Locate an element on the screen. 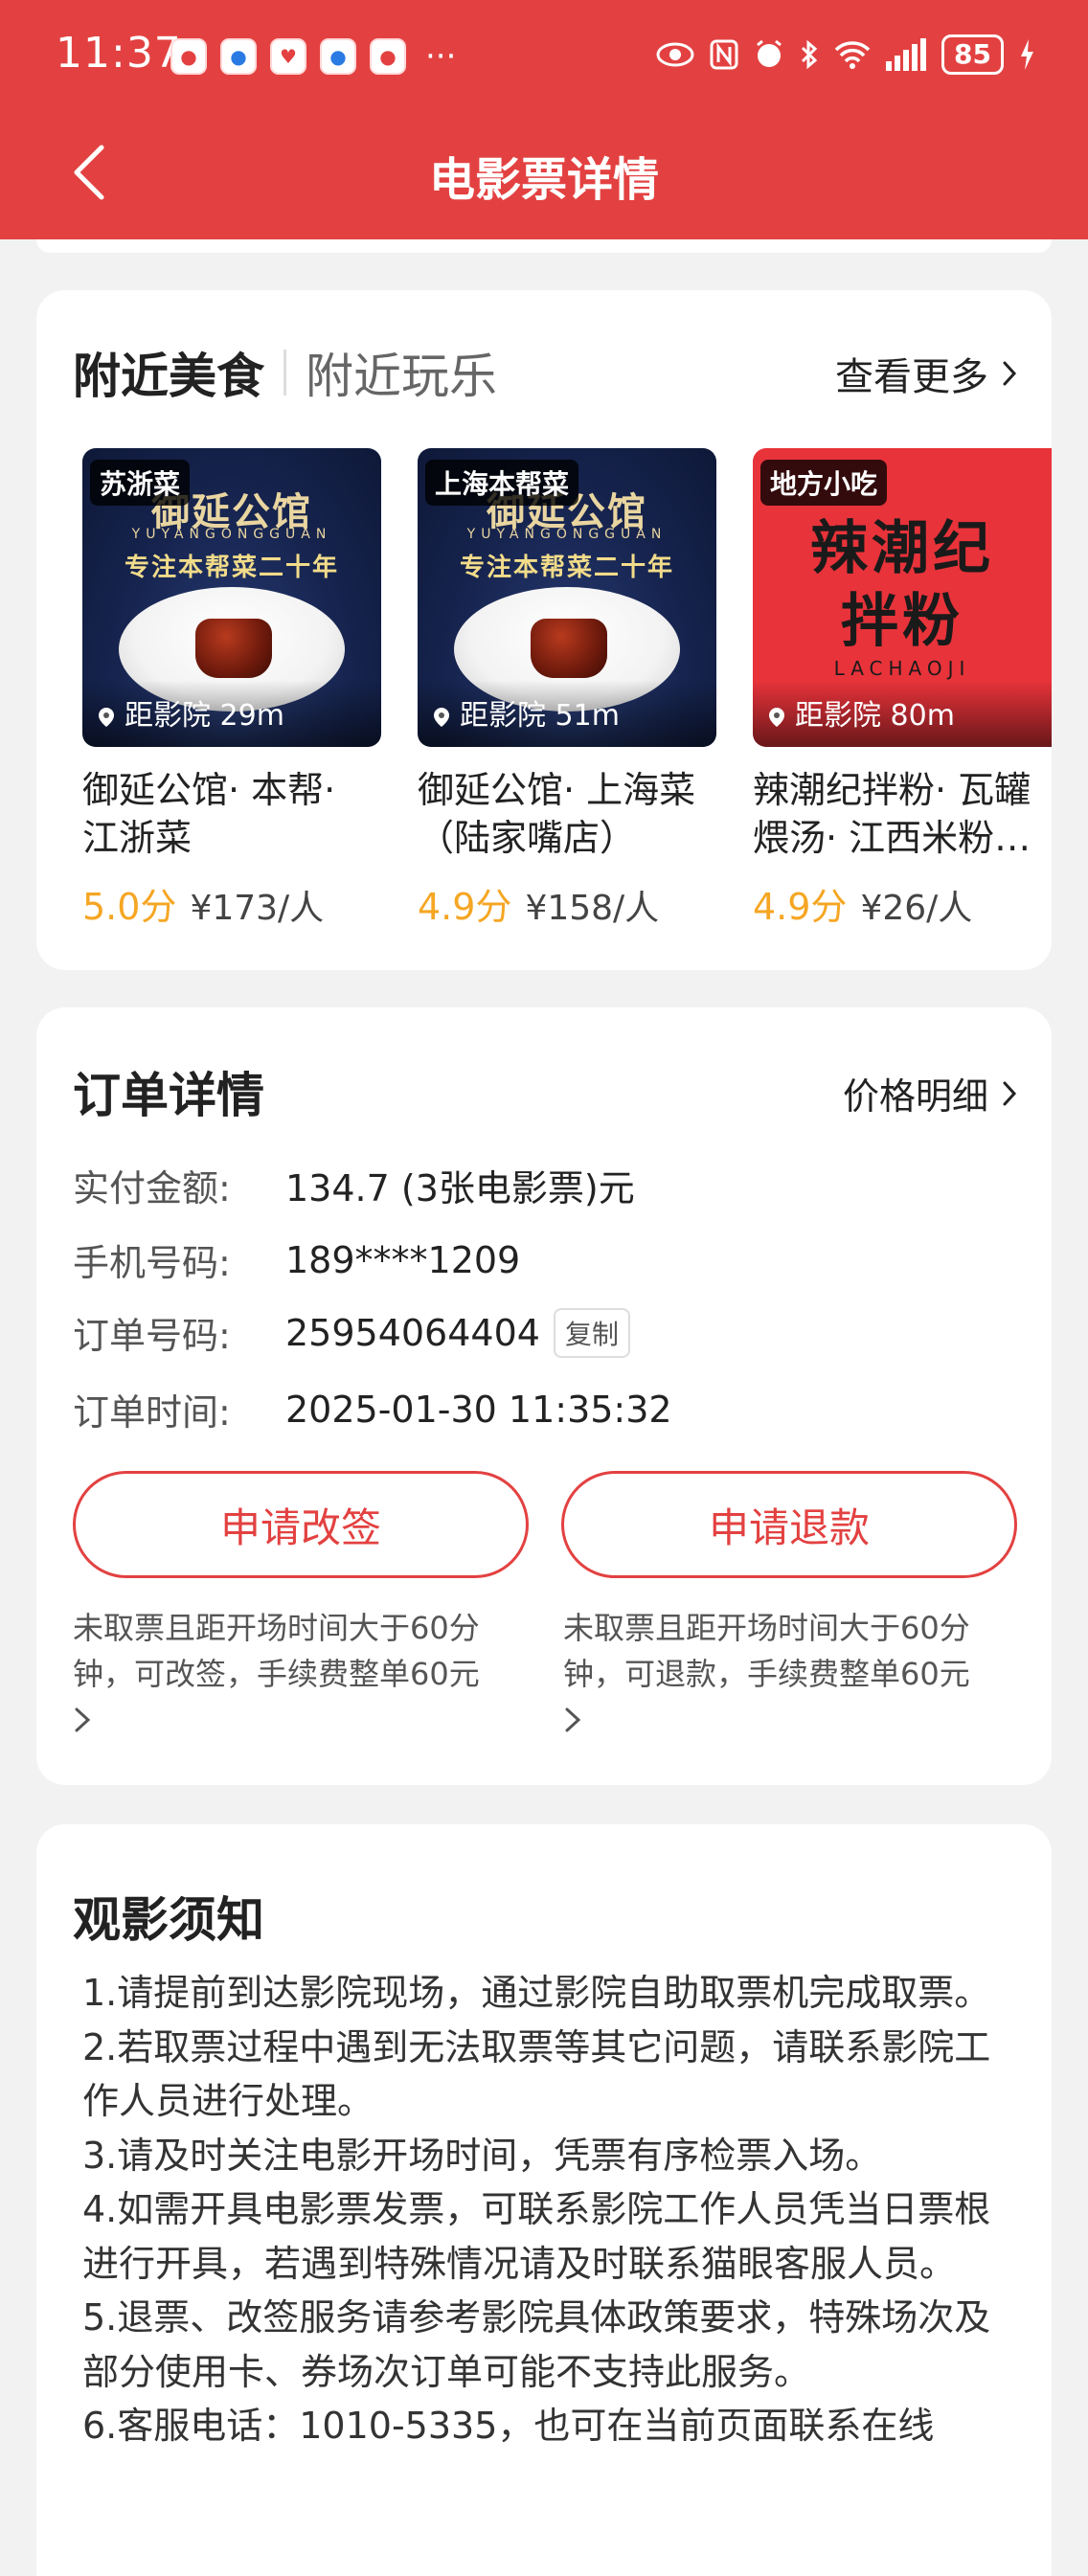  notice-item: 1.请提前到达影院现场，通过影院自助取票机完成取票。 is located at coordinates (536, 1993).